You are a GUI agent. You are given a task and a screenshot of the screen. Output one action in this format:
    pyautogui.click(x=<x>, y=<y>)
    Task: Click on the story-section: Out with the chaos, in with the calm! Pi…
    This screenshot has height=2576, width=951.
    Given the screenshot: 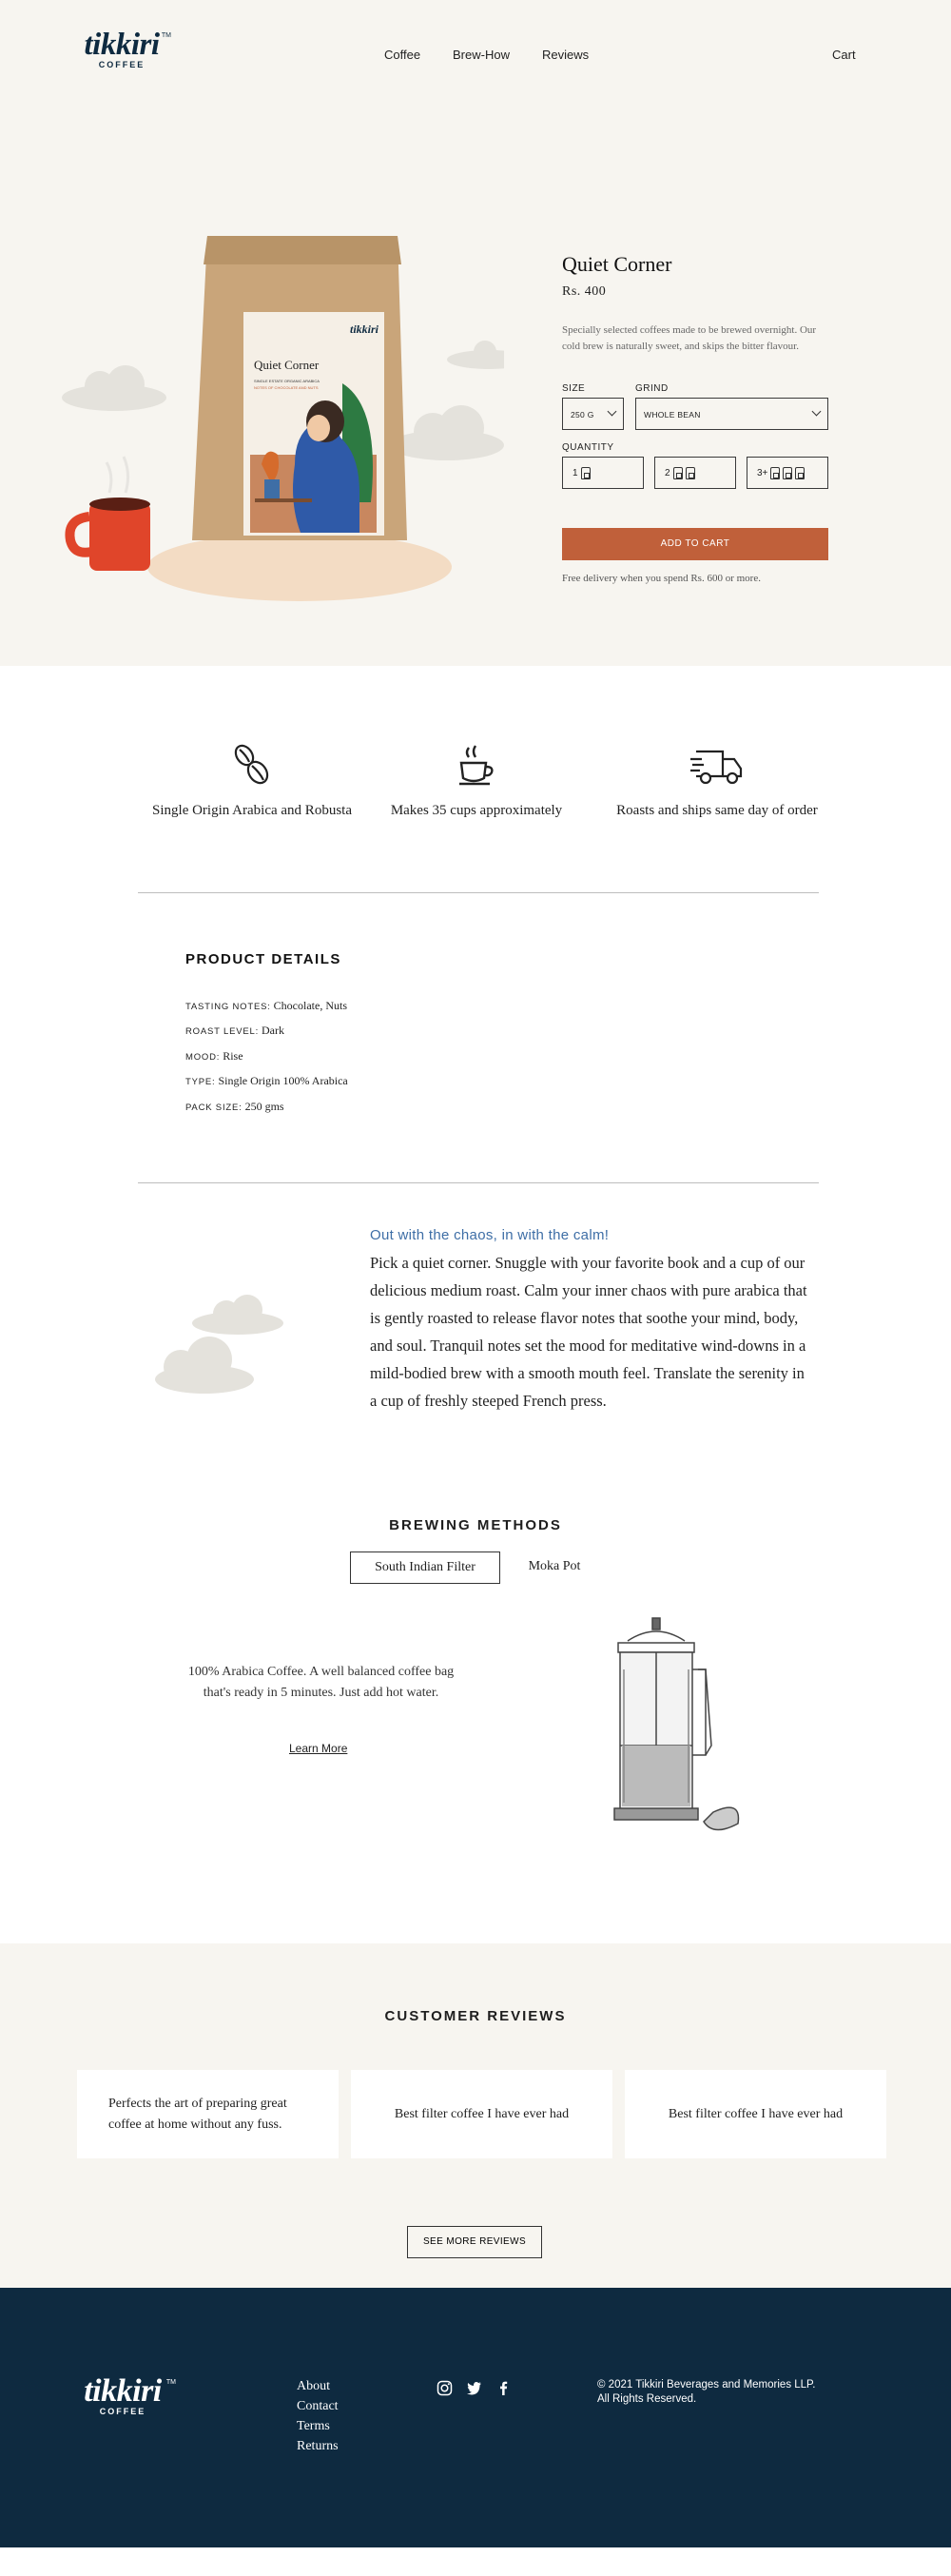 What is the action you would take?
    pyautogui.click(x=475, y=1350)
    